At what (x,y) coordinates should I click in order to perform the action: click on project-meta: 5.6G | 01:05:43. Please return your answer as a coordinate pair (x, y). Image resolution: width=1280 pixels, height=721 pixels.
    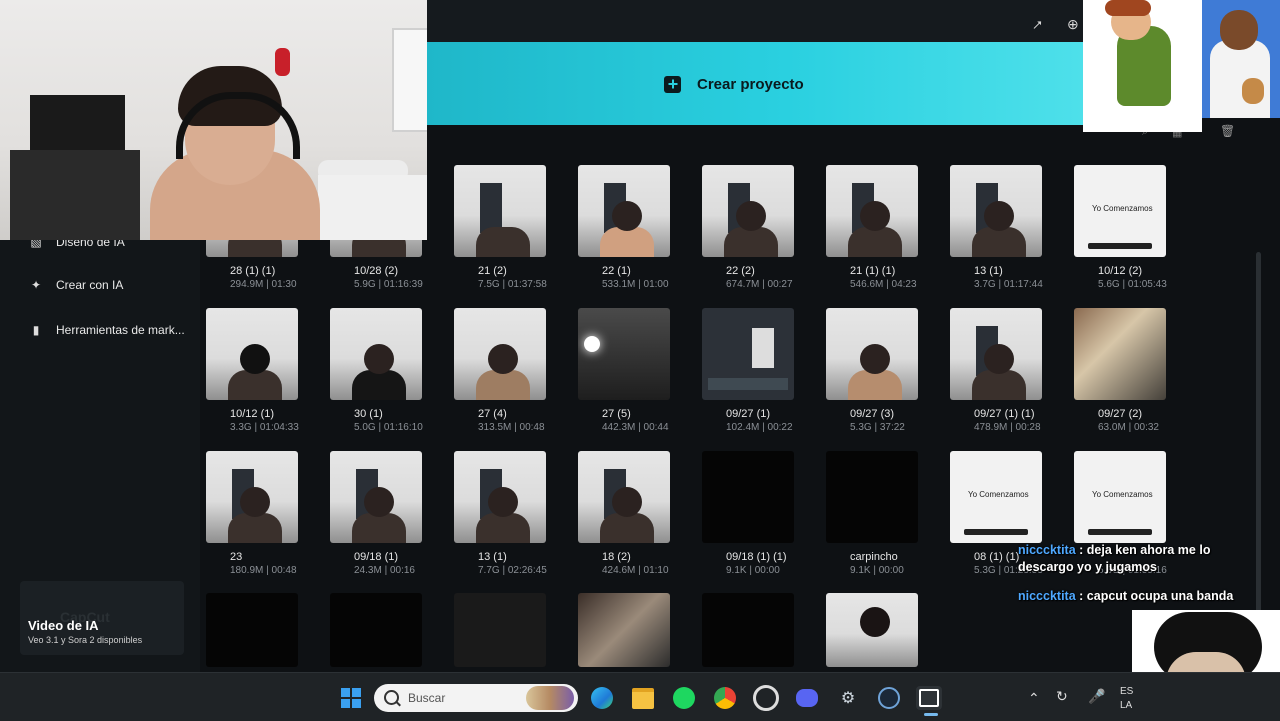
    Looking at the image, I should click on (1132, 284).